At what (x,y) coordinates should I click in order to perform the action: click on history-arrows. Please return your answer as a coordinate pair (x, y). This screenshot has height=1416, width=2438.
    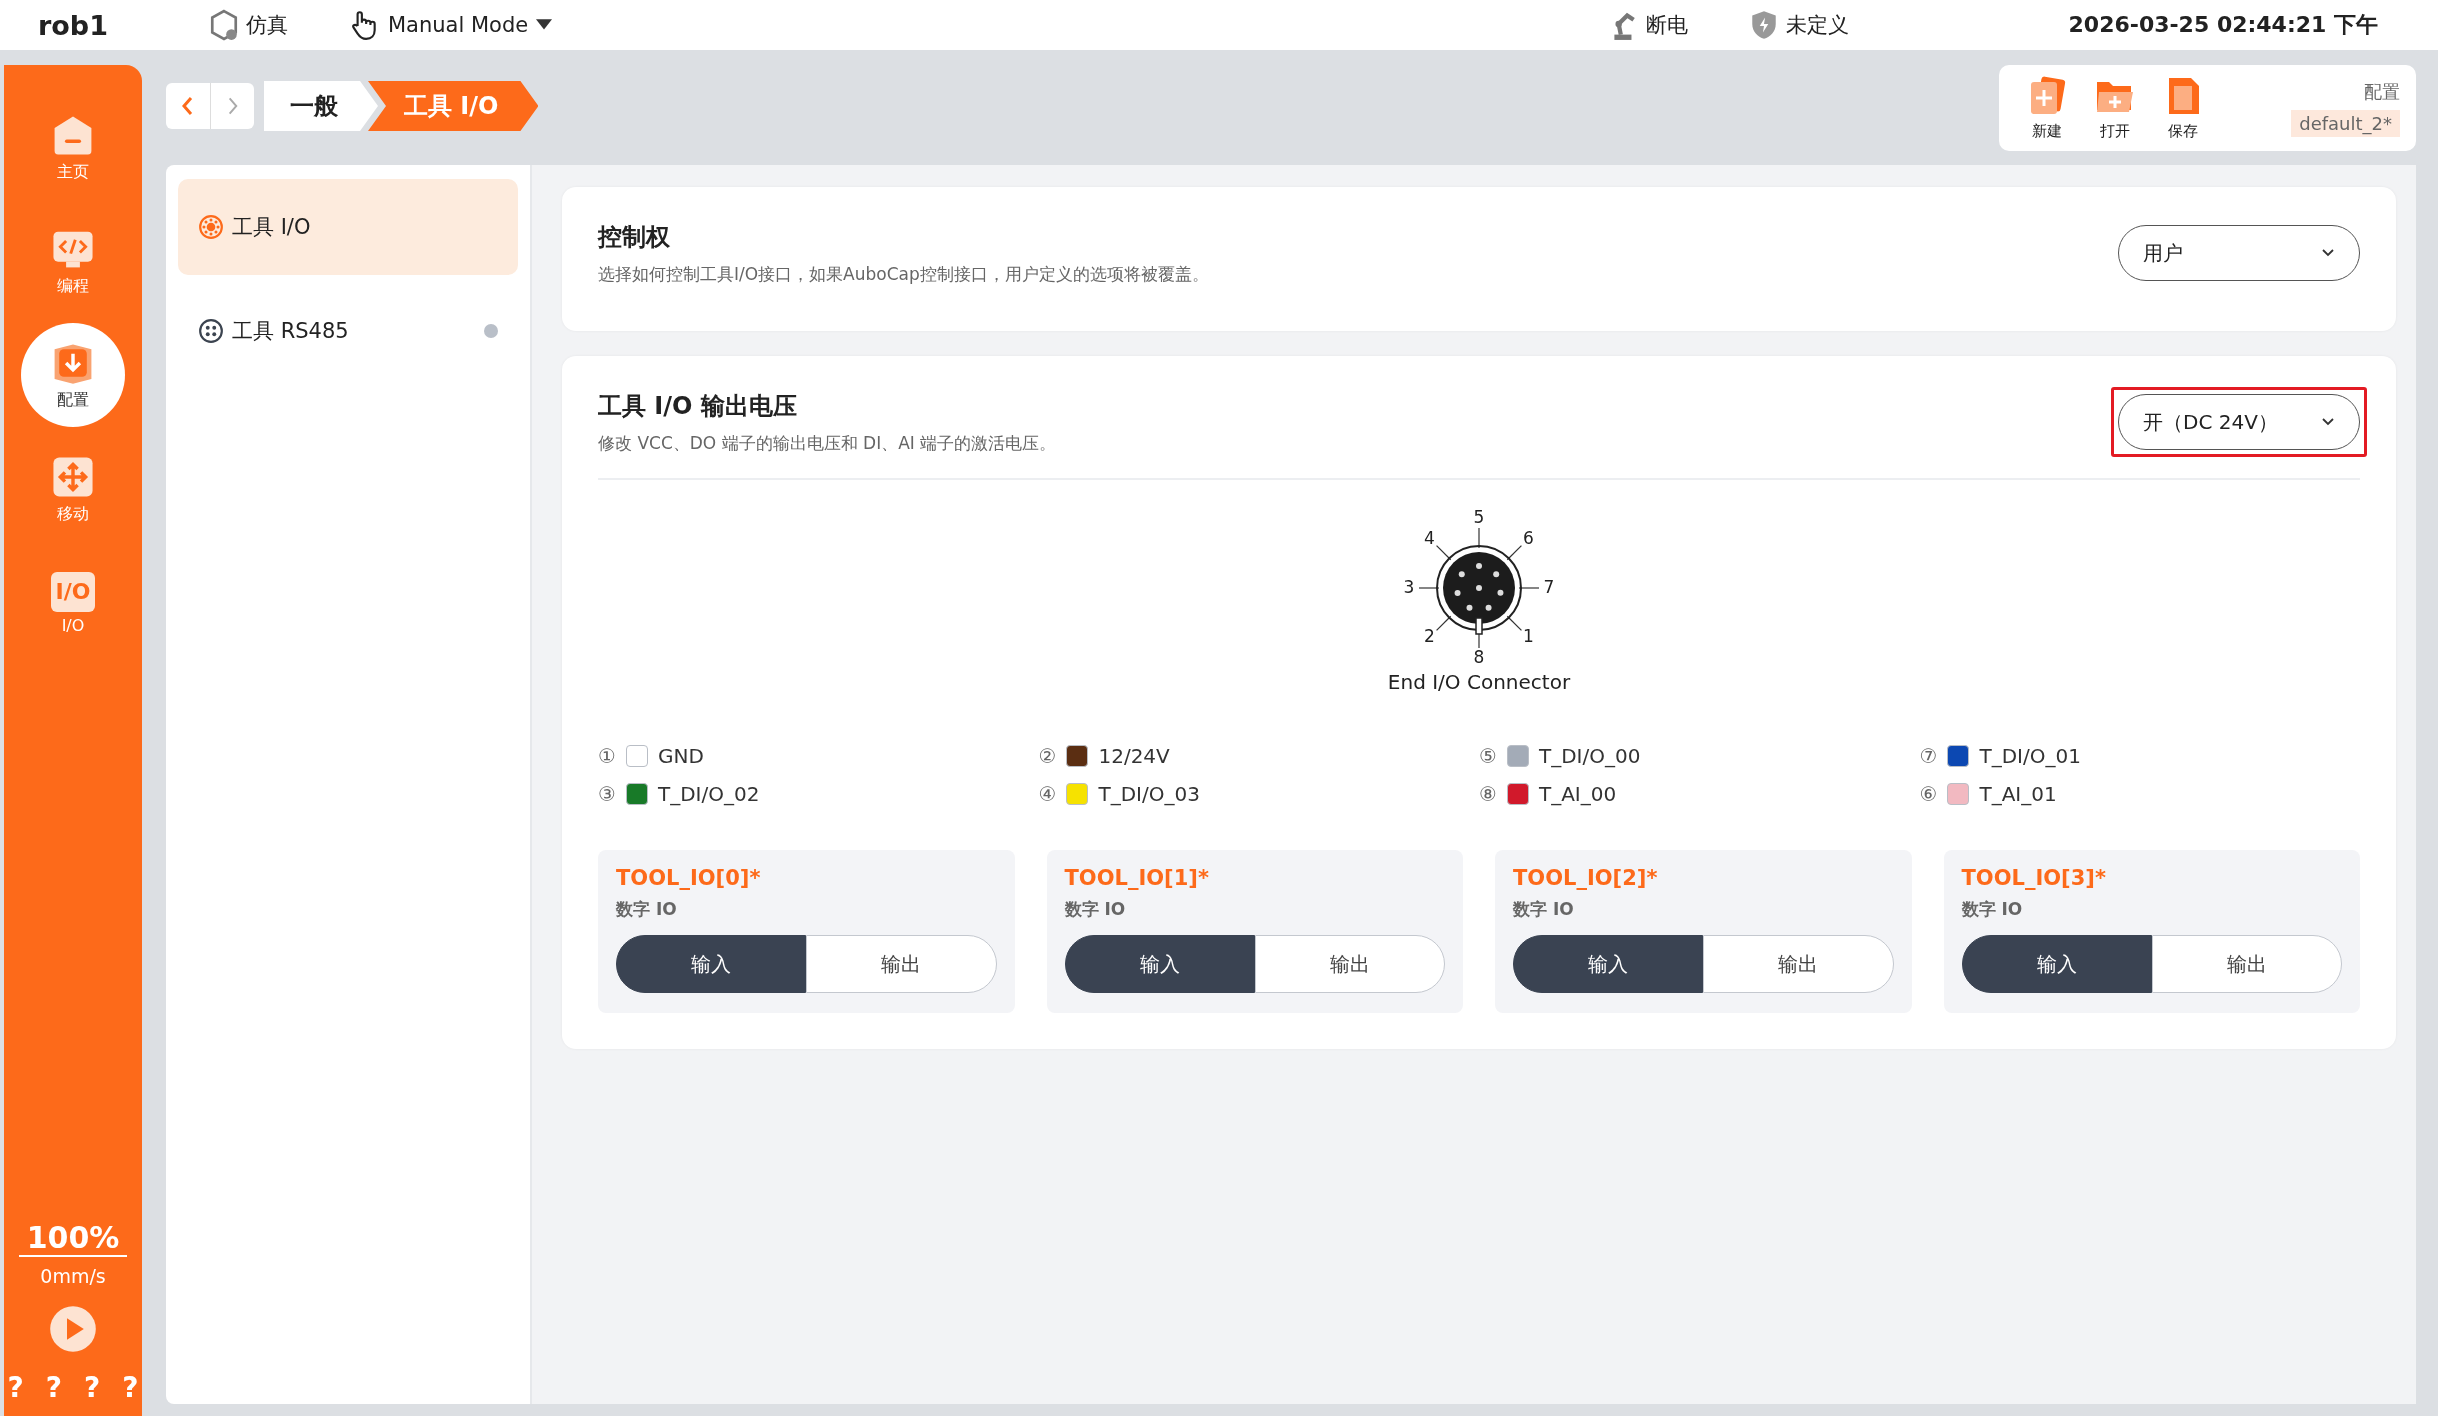
    Looking at the image, I should click on (210, 106).